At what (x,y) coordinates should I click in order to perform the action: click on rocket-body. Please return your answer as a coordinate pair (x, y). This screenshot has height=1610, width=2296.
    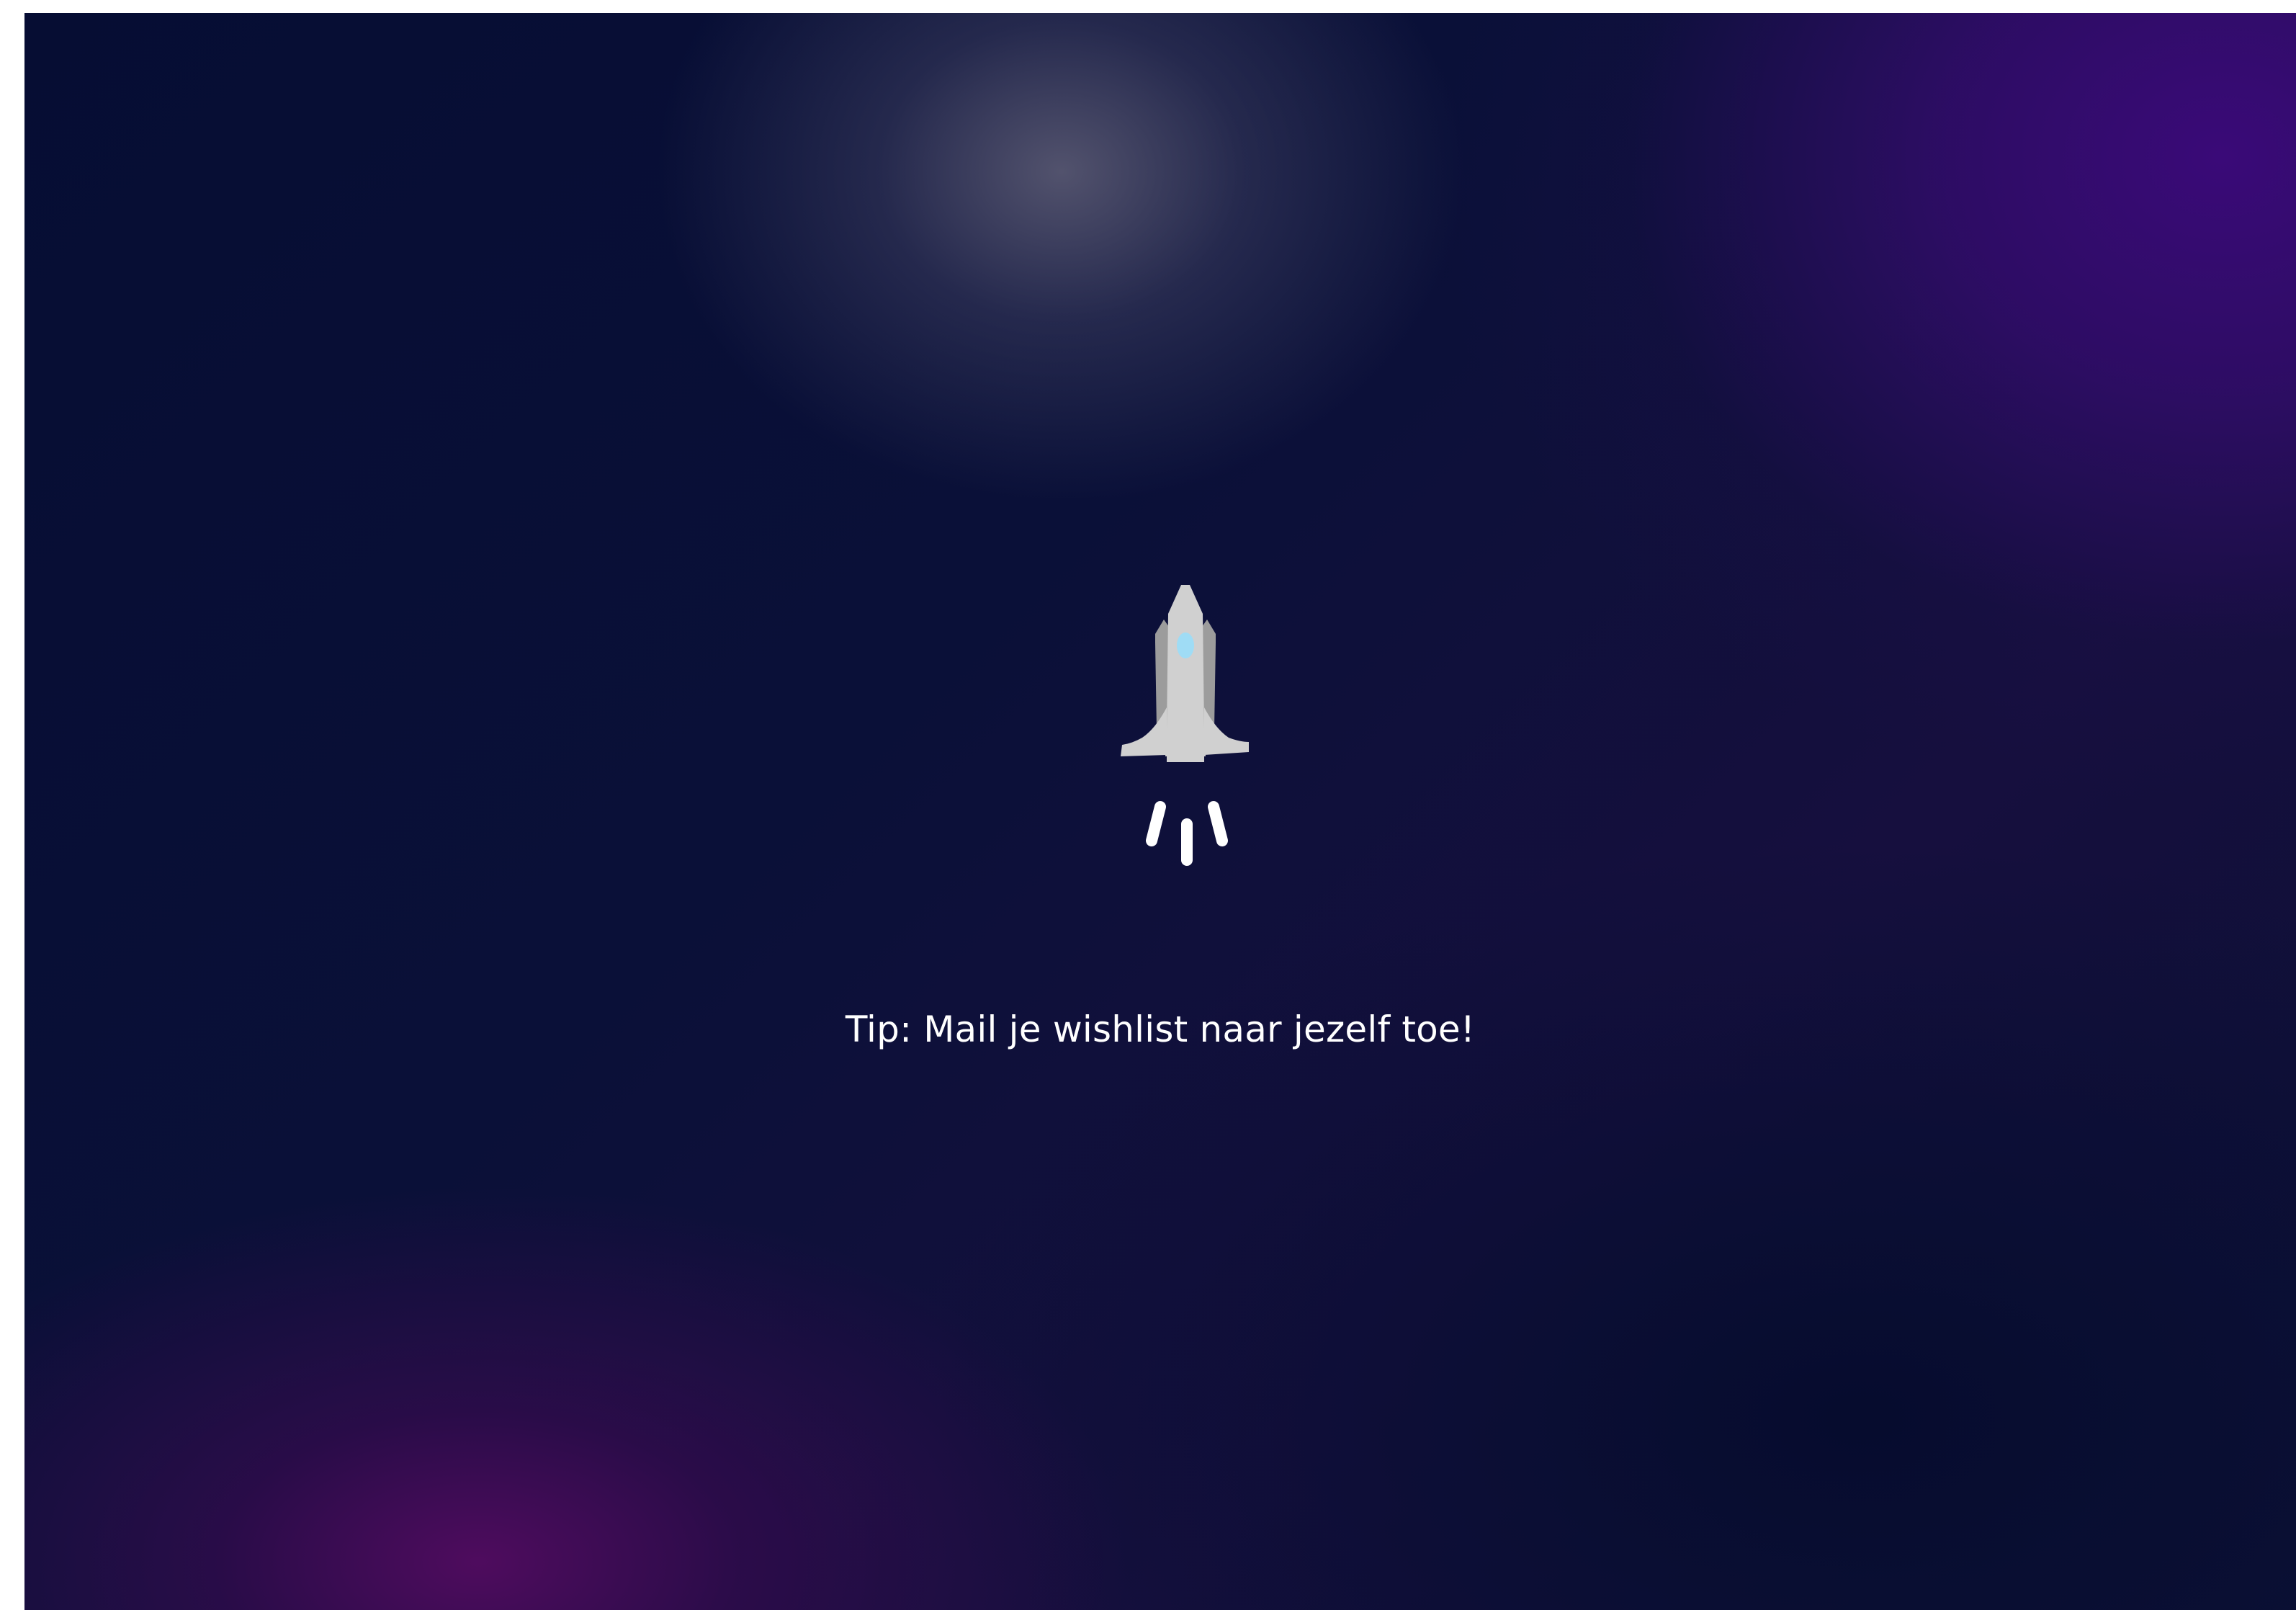
    Looking at the image, I should click on (1185, 670).